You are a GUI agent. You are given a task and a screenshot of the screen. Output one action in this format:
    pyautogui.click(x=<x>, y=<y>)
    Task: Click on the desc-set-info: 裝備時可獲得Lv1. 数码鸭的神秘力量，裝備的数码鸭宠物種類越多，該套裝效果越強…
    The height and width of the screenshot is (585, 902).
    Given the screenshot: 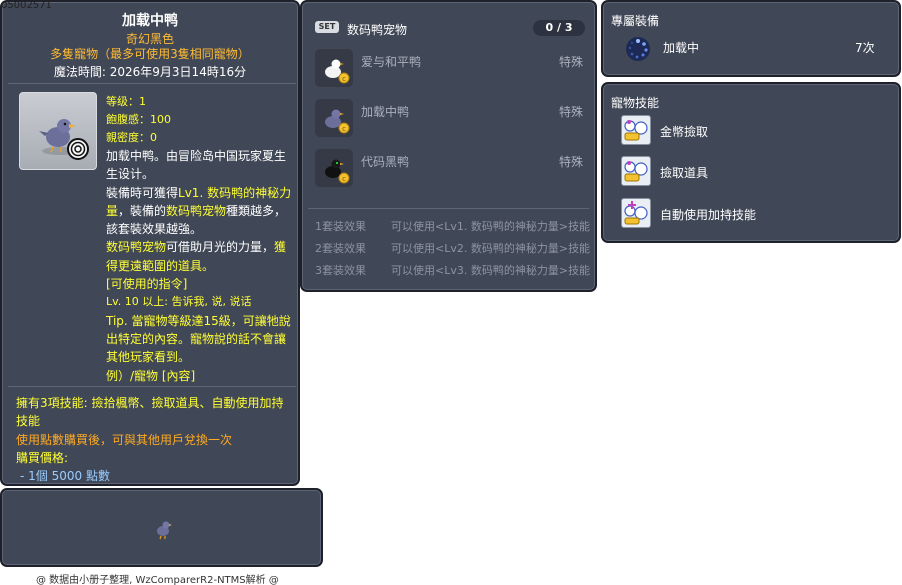 What is the action you would take?
    pyautogui.click(x=199, y=211)
    